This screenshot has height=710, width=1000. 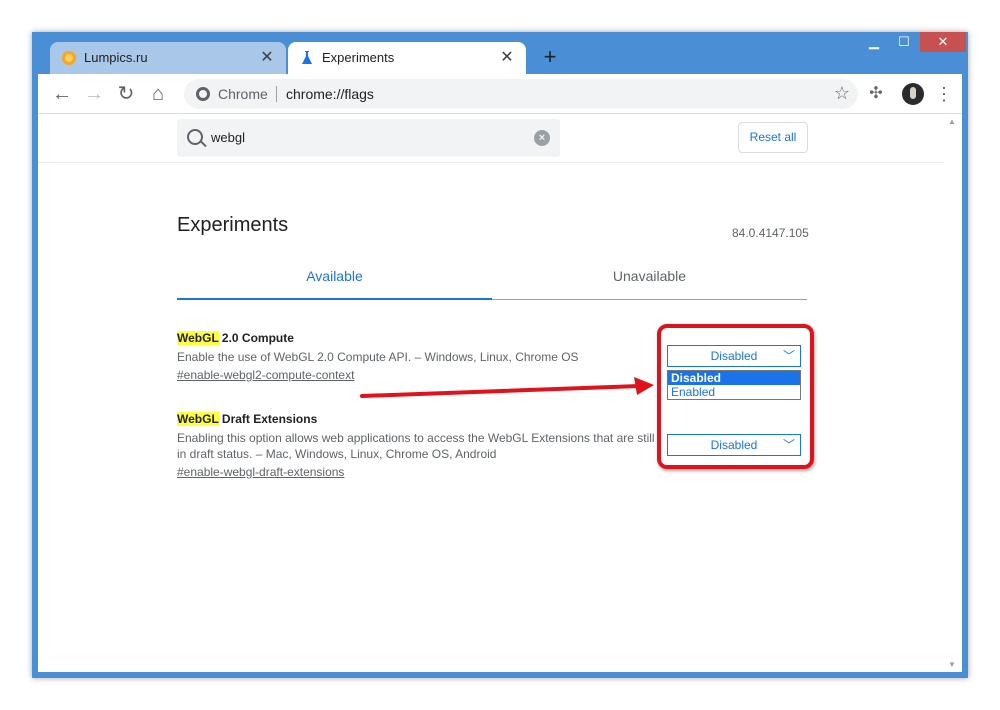 I want to click on active-tab-indicator, so click(x=334, y=299).